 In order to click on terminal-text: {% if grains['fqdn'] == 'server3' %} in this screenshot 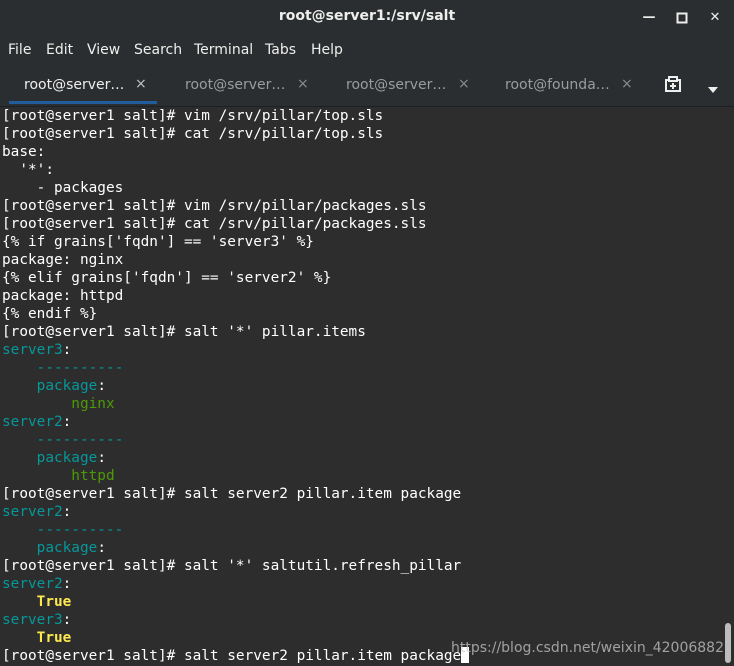, I will do `click(158, 242)`.